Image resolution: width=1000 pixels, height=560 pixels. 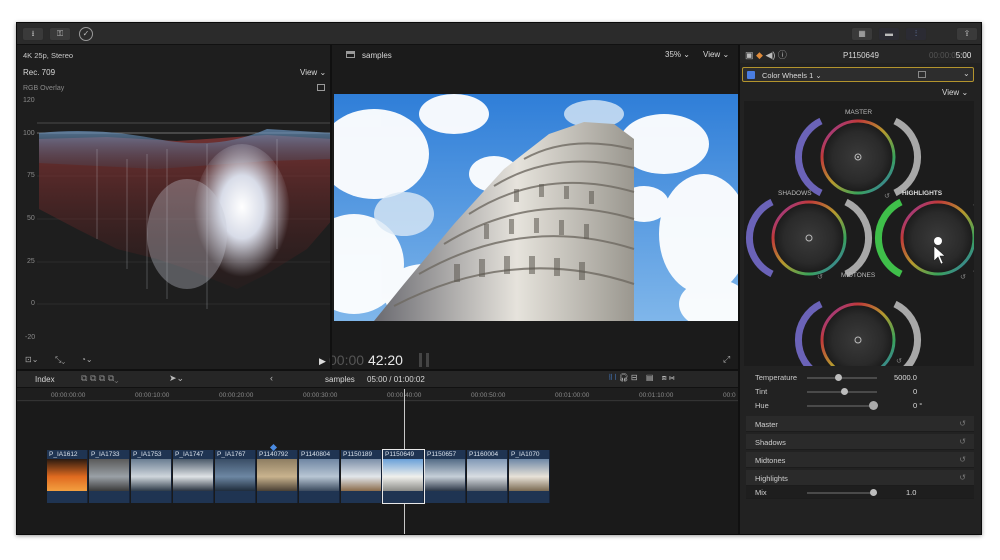 What do you see at coordinates (48, 55) in the screenshot?
I see `format-label: 4K 25p, Stereo` at bounding box center [48, 55].